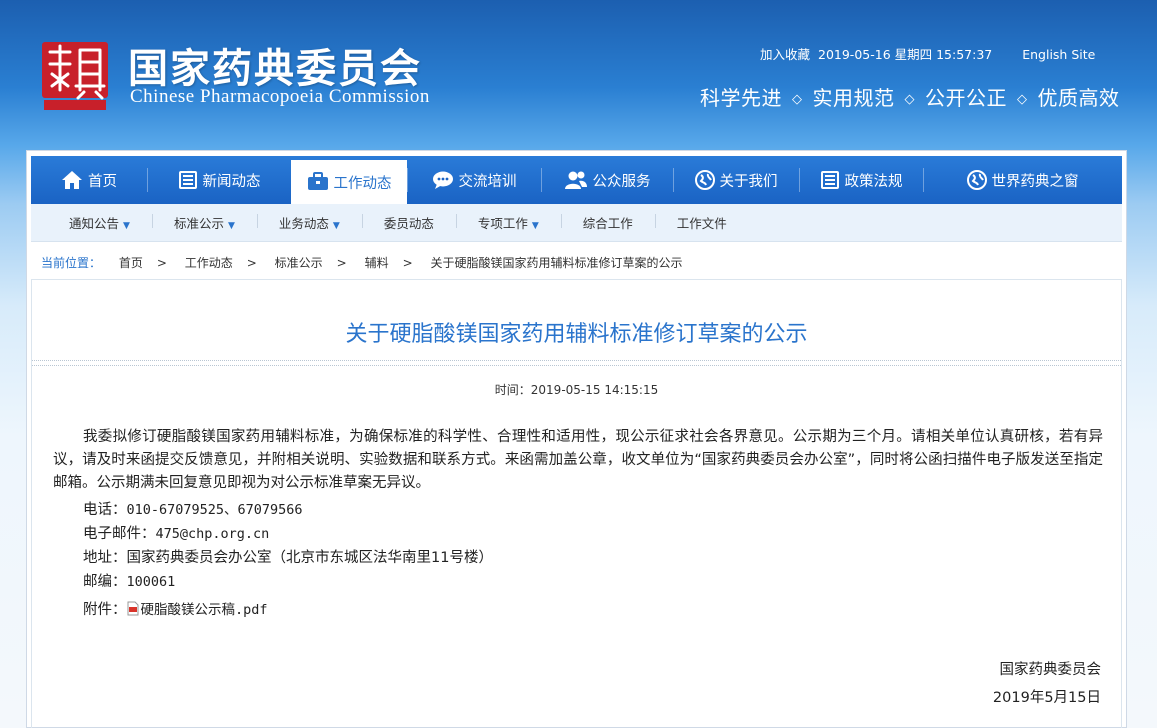  Describe the element at coordinates (576, 390) in the screenshot. I see `publish-time: 时间：2019-05-15 14:15:15` at that location.